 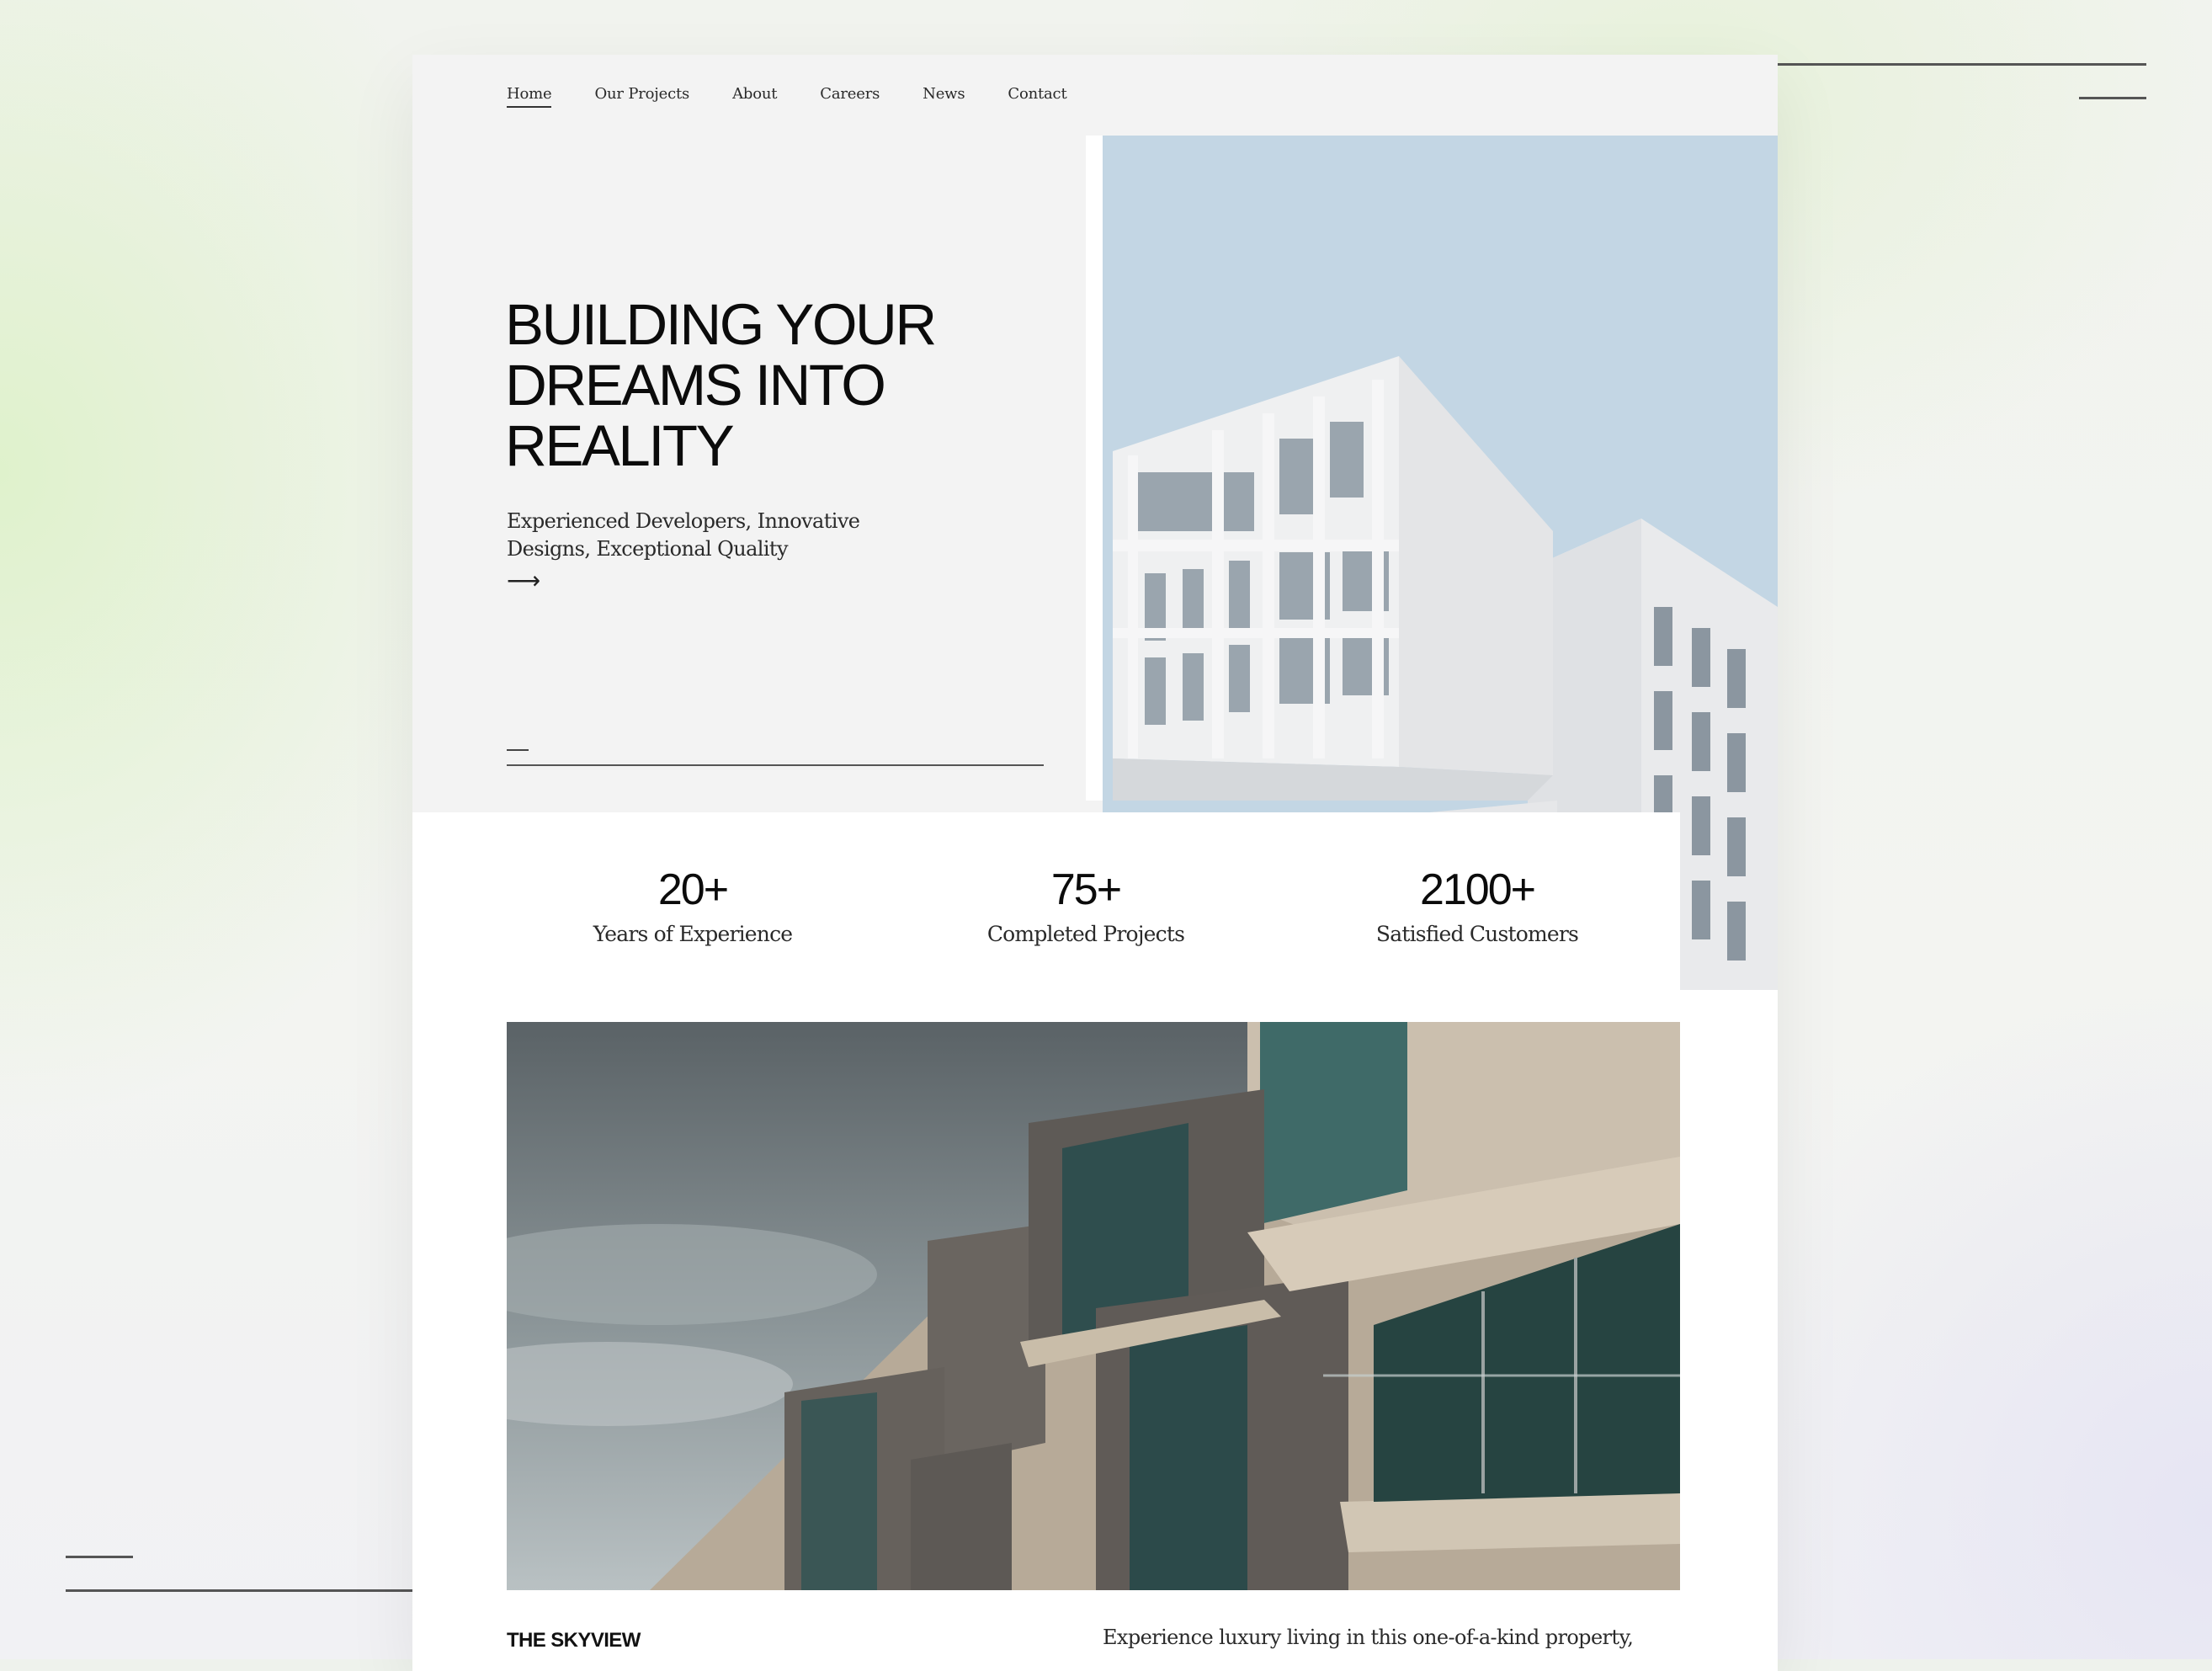 I want to click on hero-title-line: BUILDING YOUR, so click(x=721, y=324).